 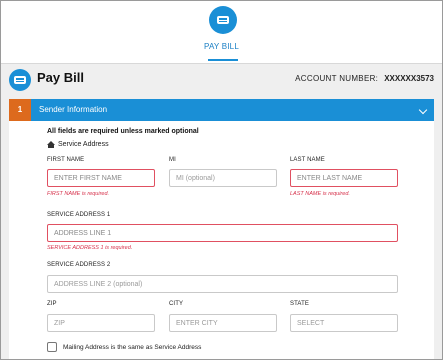 What do you see at coordinates (79, 215) in the screenshot?
I see `service-address-1-label: SERVICE ADDRESS 1` at bounding box center [79, 215].